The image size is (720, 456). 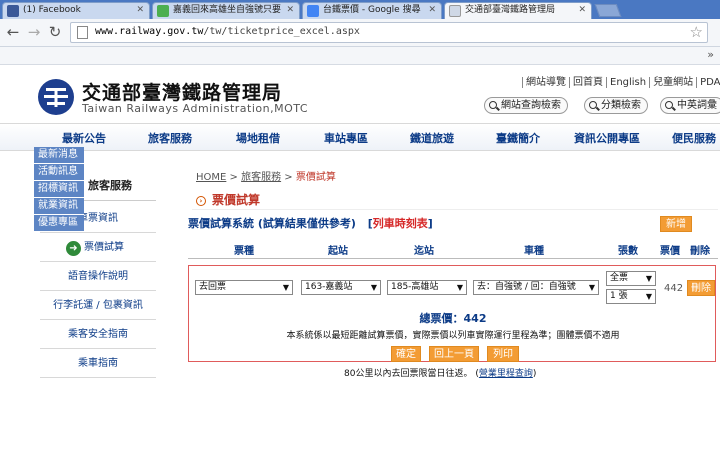 What do you see at coordinates (432, 138) in the screenshot?
I see `nav-travel: 鐵道旅遊` at bounding box center [432, 138].